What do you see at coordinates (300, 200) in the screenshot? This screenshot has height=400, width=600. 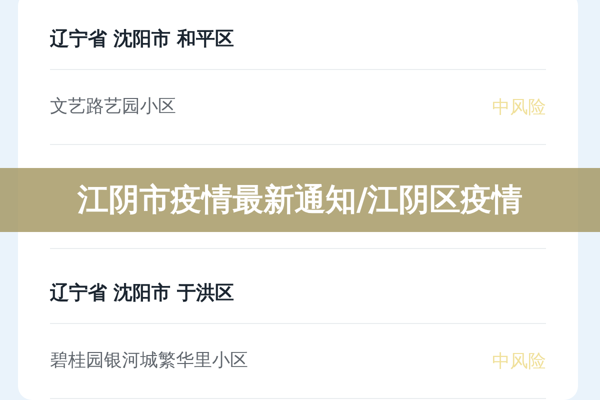 I see `banner-title: 江阴市疫情最新通知/江阴区疫情` at bounding box center [300, 200].